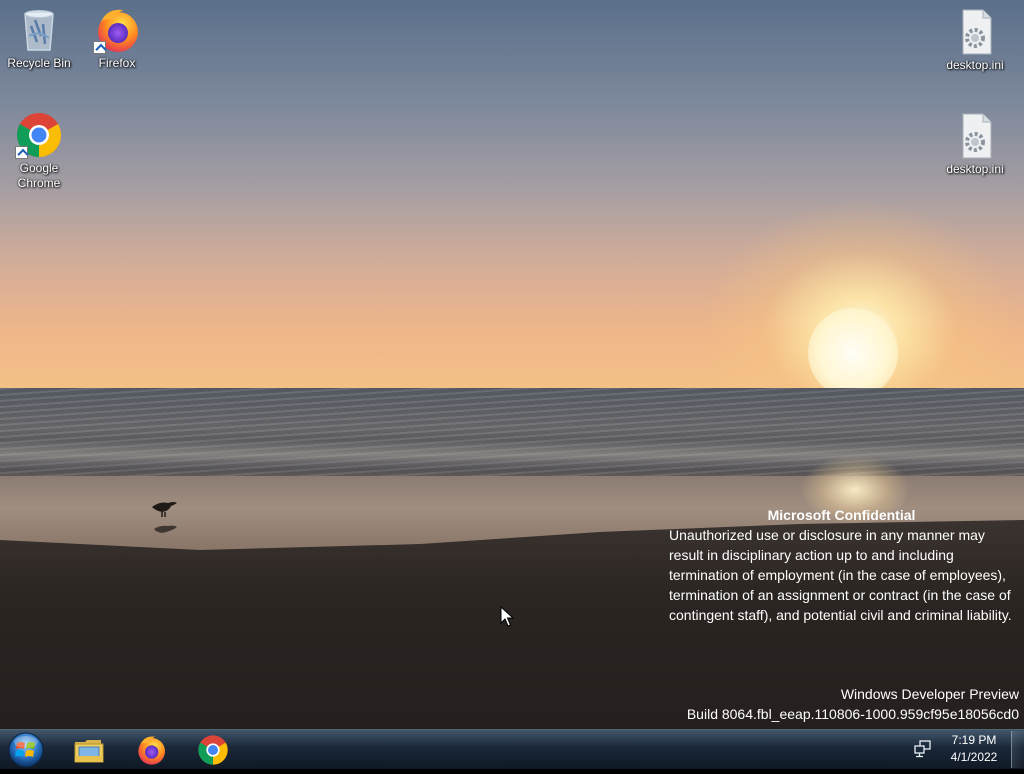  Describe the element at coordinates (39, 30) in the screenshot. I see `recycle-bin-icon` at that location.